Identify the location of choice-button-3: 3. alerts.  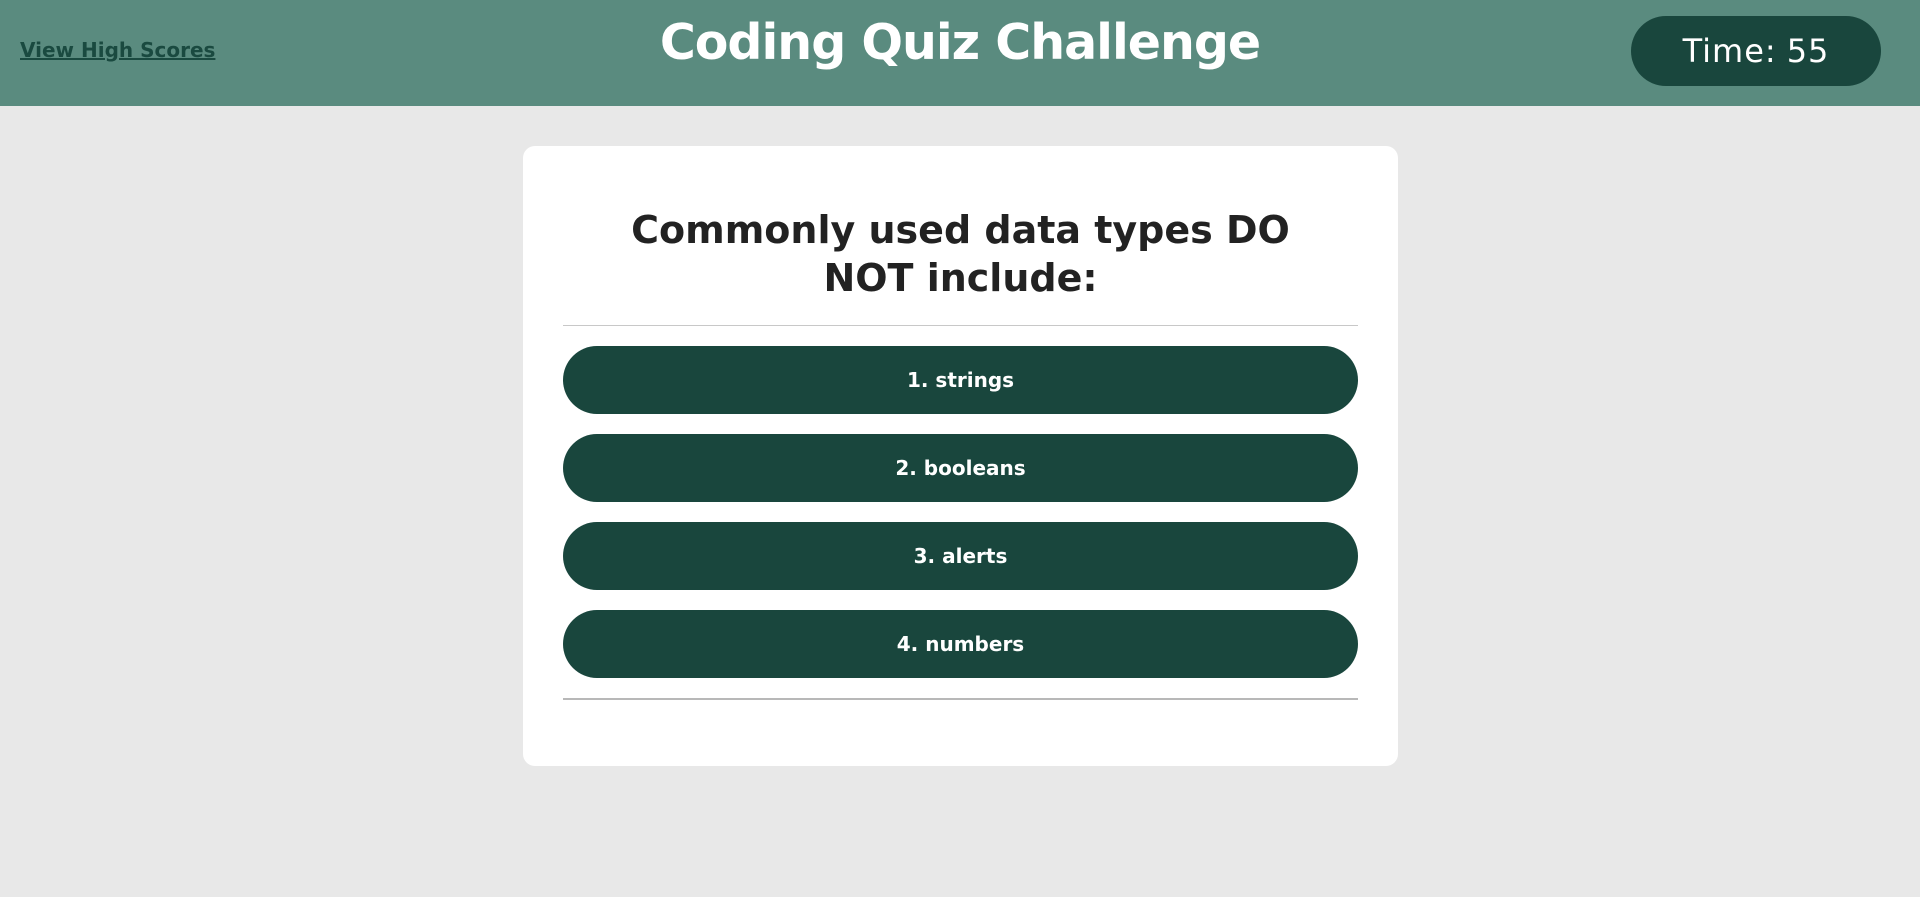
(960, 556).